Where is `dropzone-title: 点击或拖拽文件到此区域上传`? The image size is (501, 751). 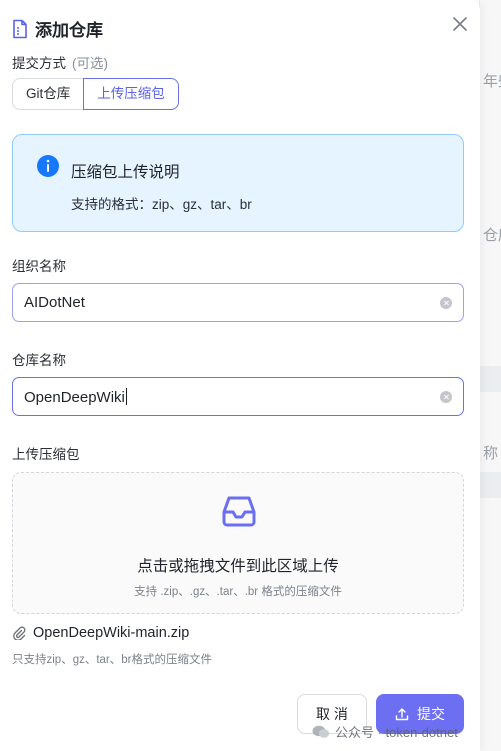
dropzone-title: 点击或拖拽文件到此区域上传 is located at coordinates (238, 566).